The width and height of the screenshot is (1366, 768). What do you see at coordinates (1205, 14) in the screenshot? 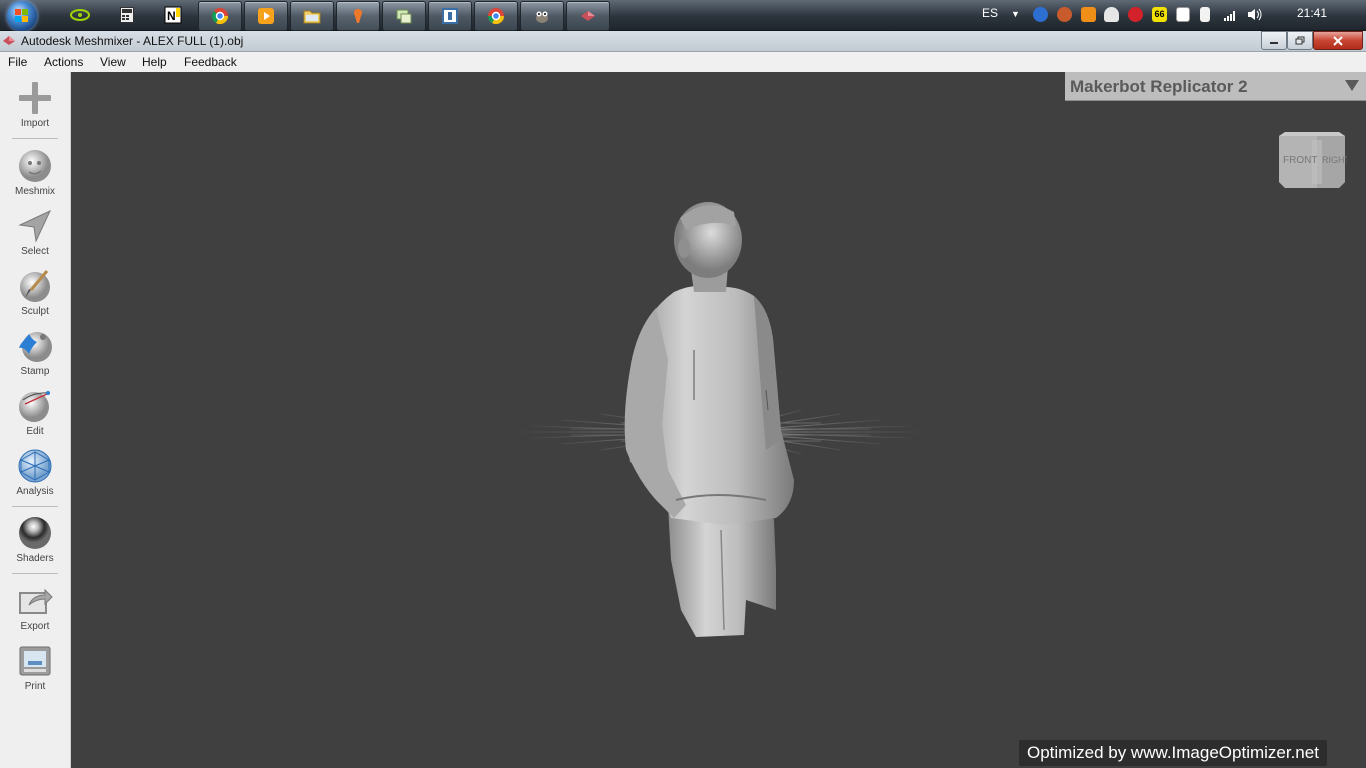
I see `battery-icon` at bounding box center [1205, 14].